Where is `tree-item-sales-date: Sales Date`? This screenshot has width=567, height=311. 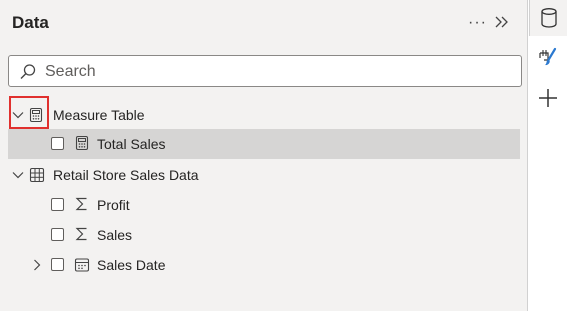 tree-item-sales-date: Sales Date is located at coordinates (264, 265).